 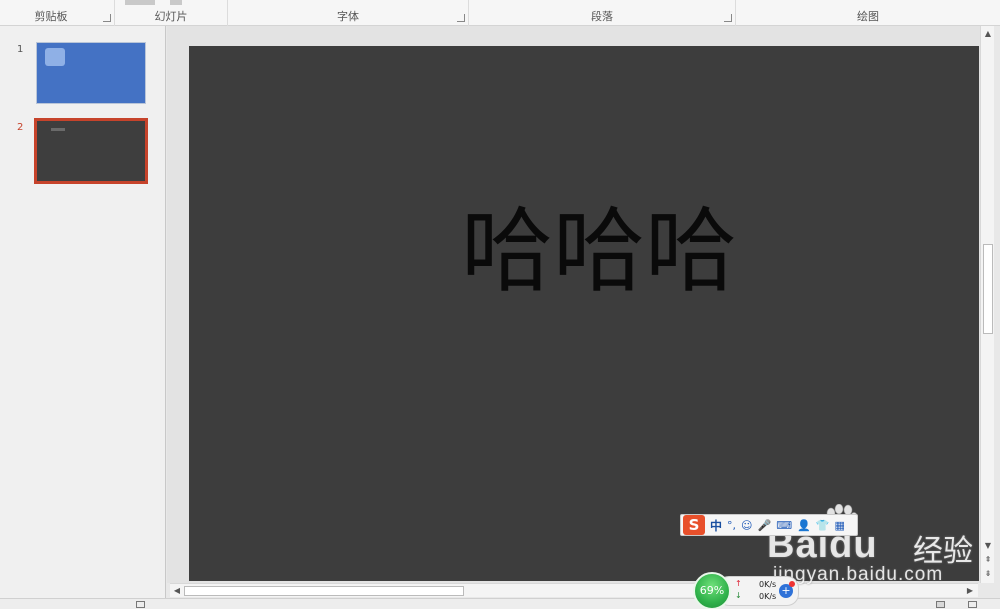 I want to click on scroll-left-icon: ◀, so click(x=177, y=591).